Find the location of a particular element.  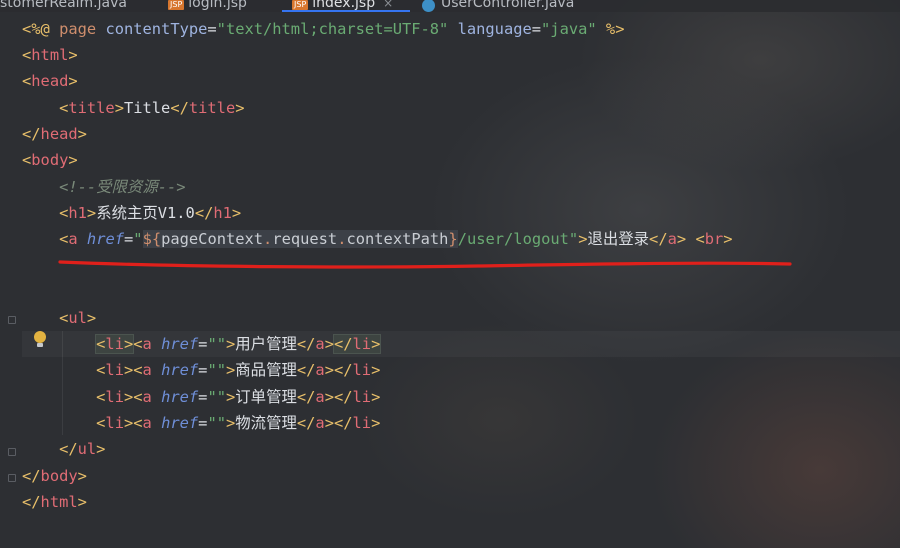

tab-customer-realm-java: stomerRealm.java is located at coordinates (63, 6).